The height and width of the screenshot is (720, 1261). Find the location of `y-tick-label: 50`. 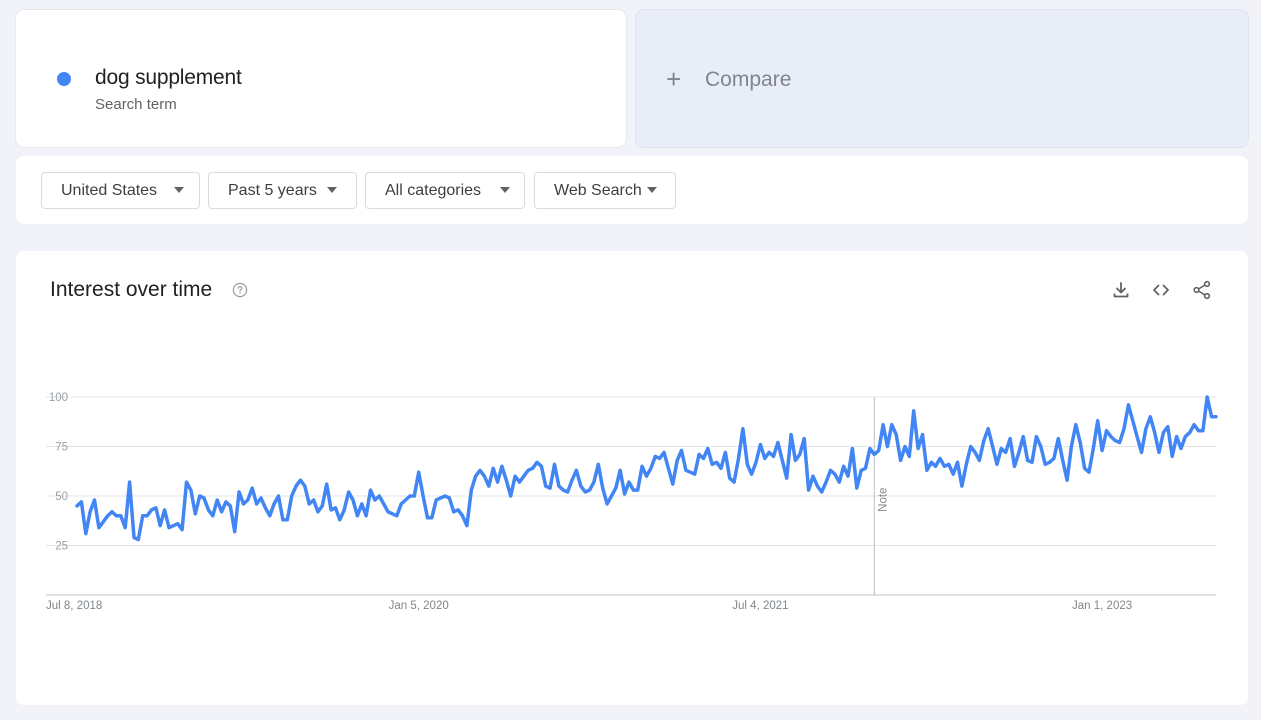

y-tick-label: 50 is located at coordinates (61, 497).